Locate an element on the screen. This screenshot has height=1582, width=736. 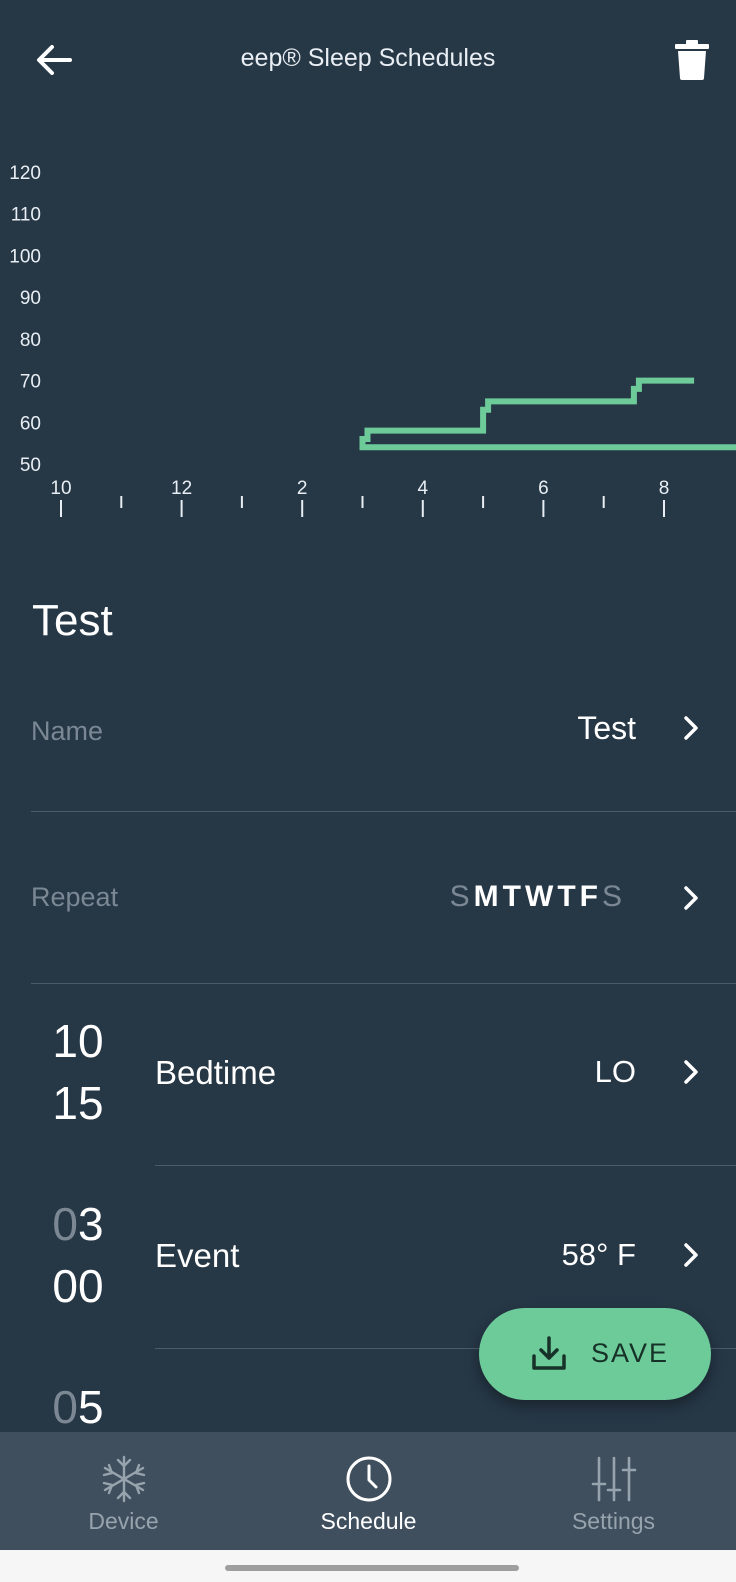
y-tick-label: 100 is located at coordinates (25, 256).